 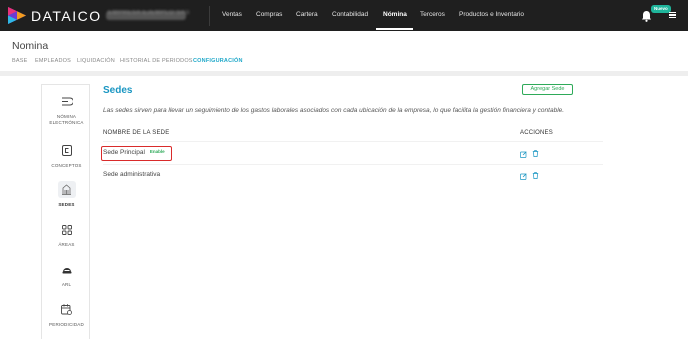 I want to click on menu-item-conceptos: CONCEPTOS, so click(x=66, y=155).